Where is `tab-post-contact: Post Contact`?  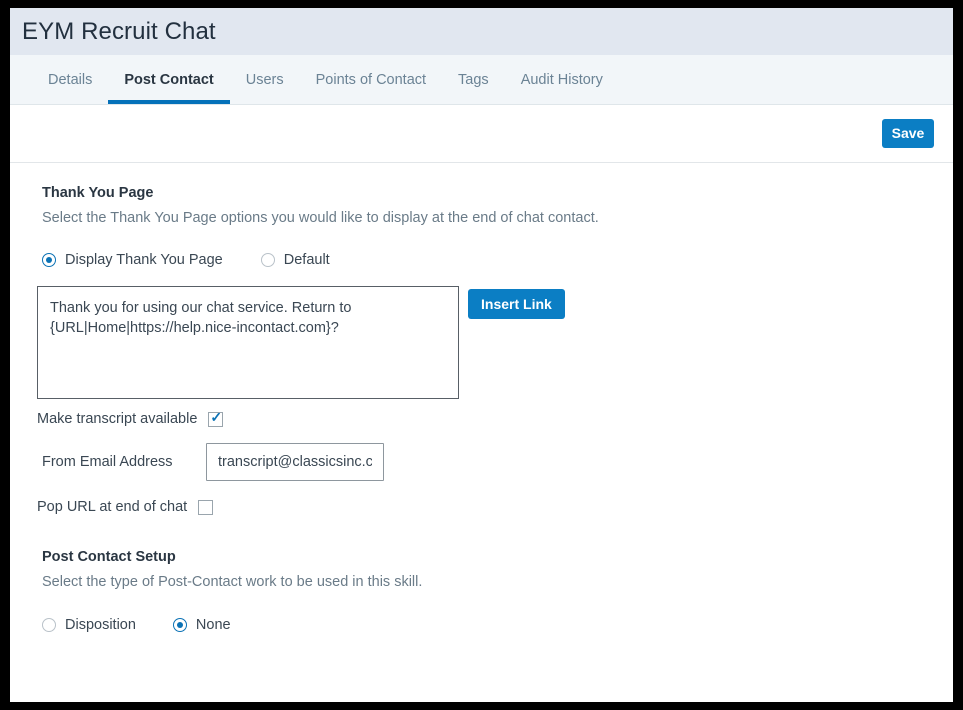 tab-post-contact: Post Contact is located at coordinates (169, 79).